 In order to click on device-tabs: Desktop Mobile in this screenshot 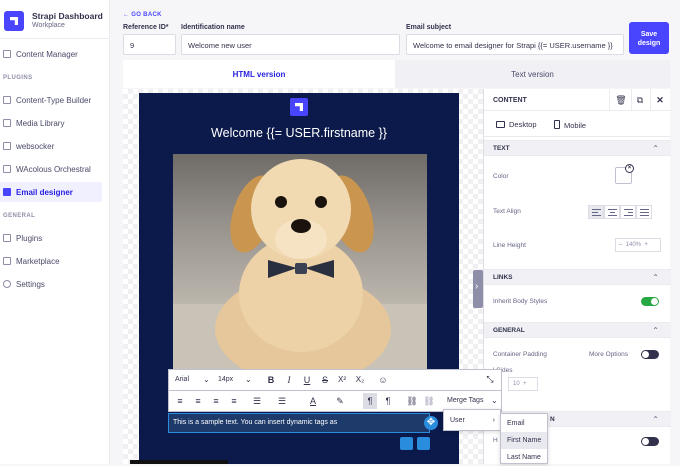, I will do `click(577, 124)`.